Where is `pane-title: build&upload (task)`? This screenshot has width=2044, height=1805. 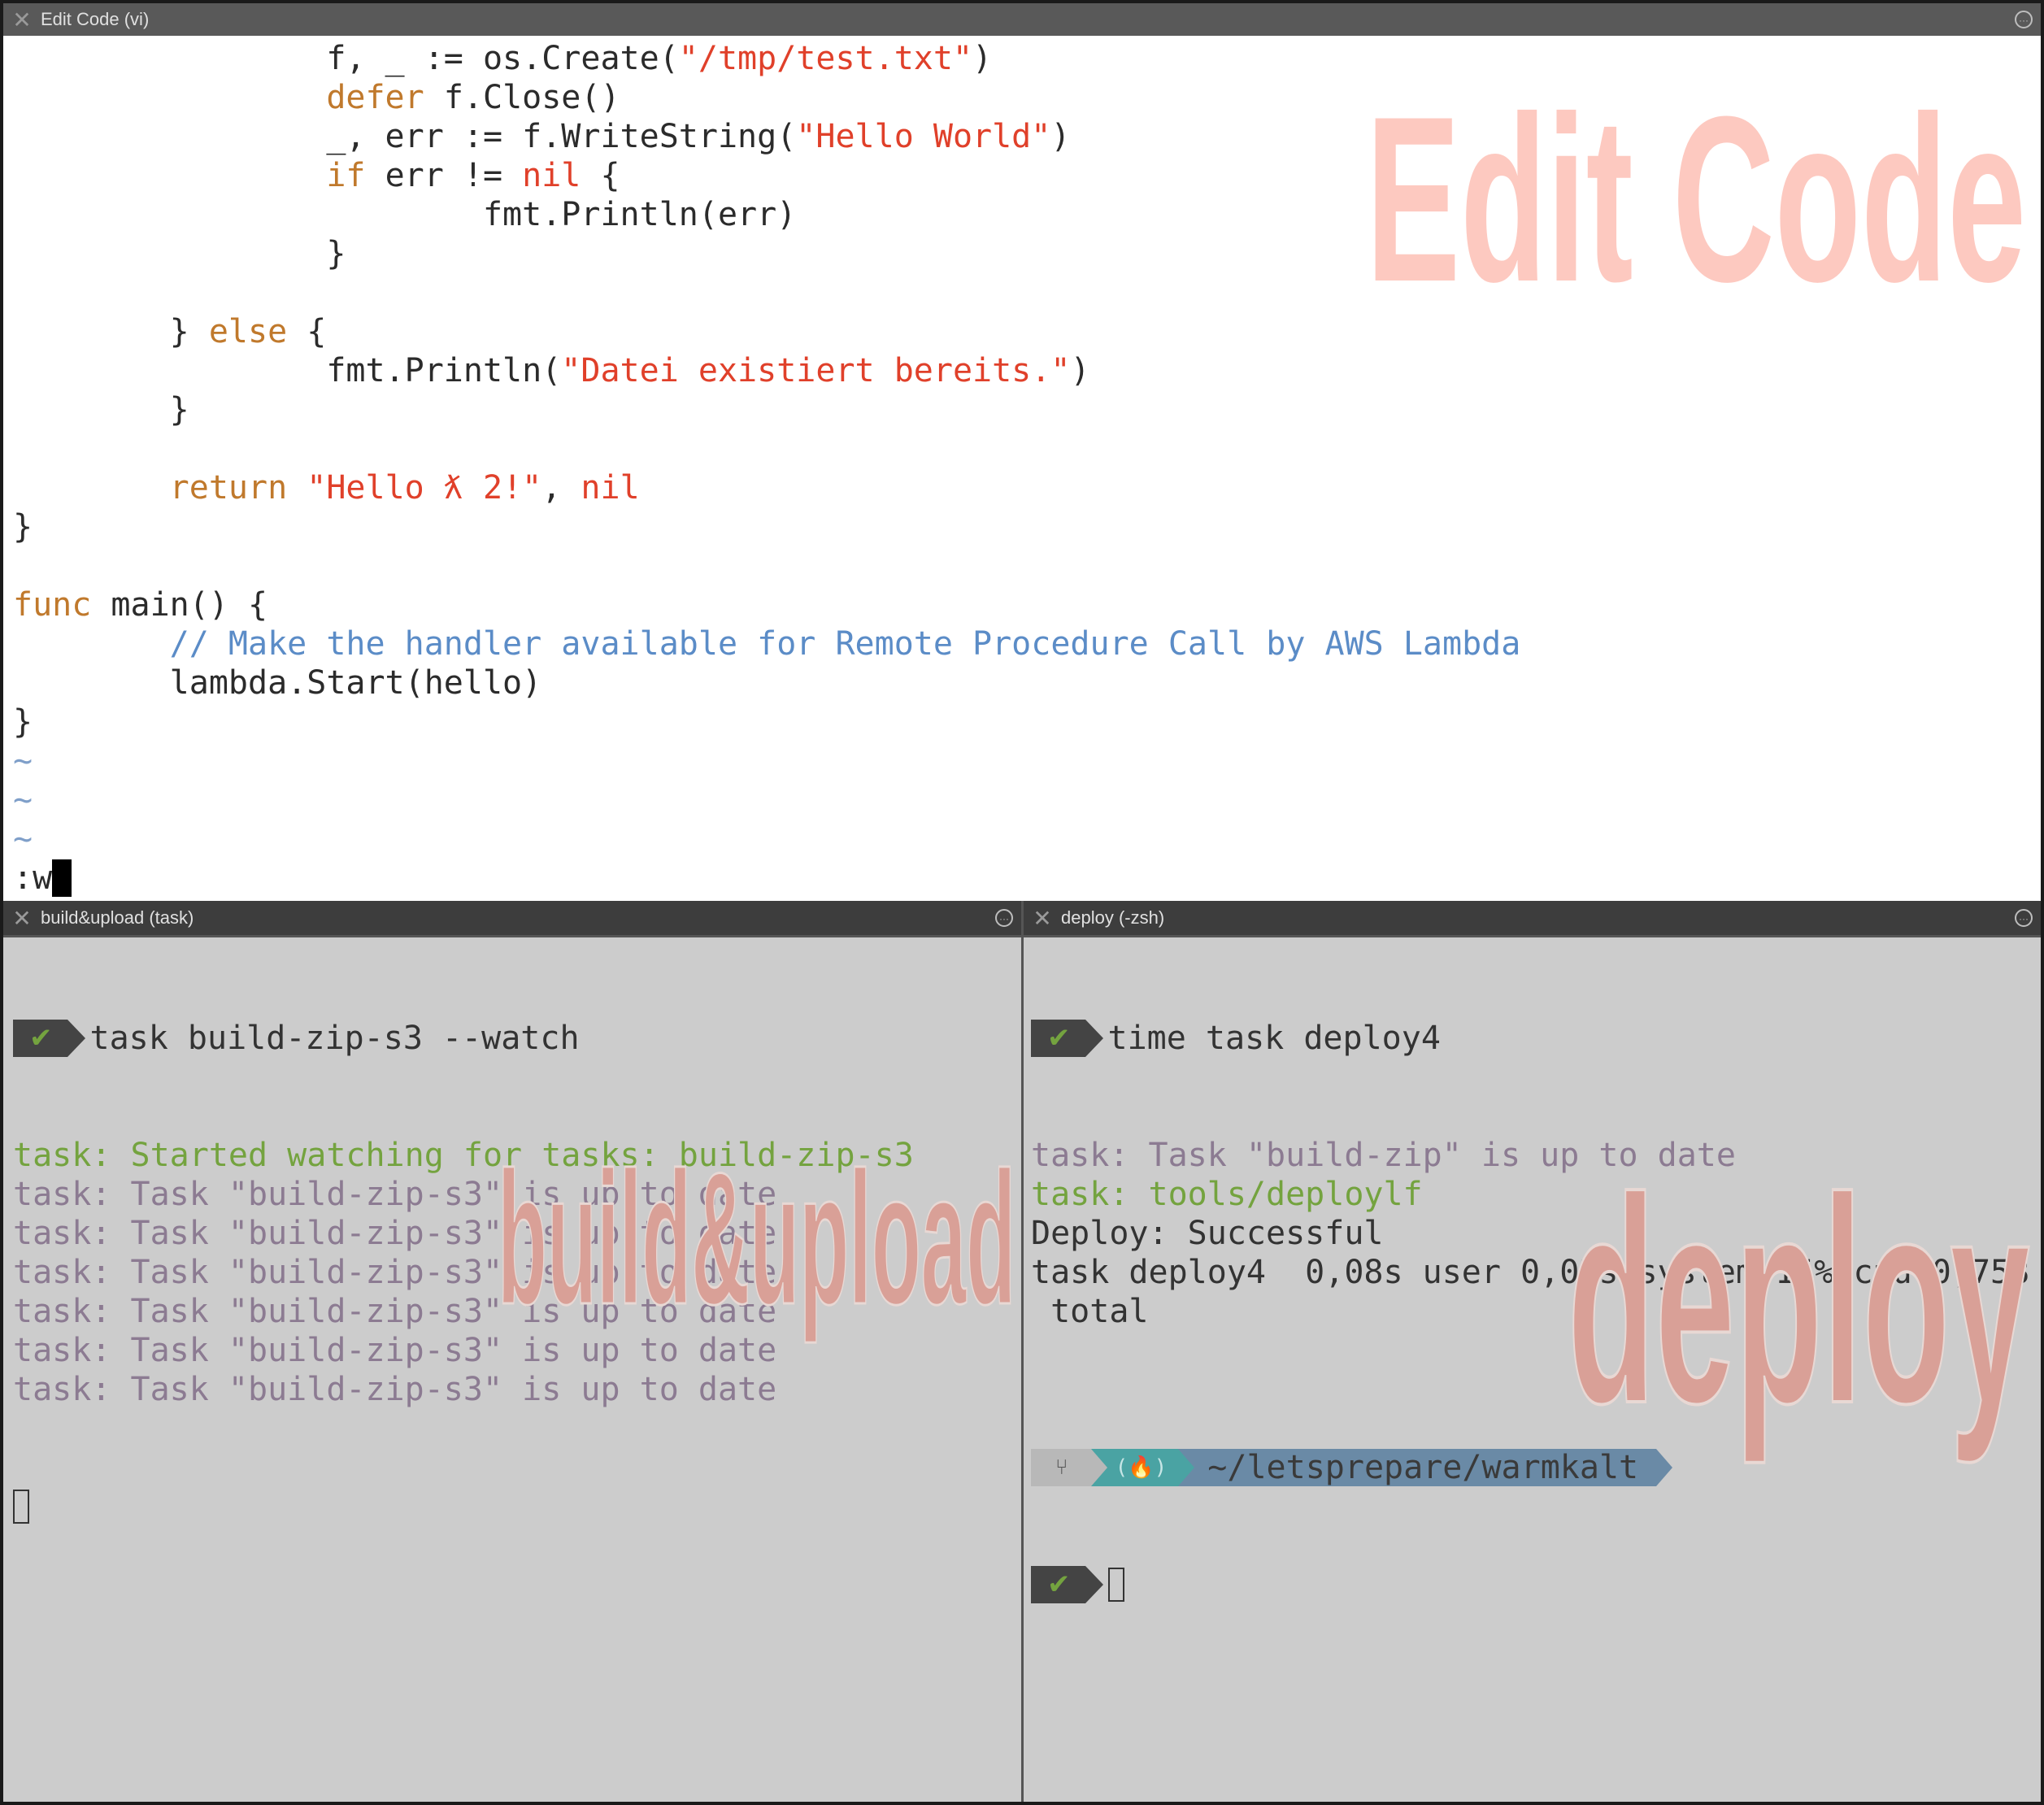 pane-title: build&upload (task) is located at coordinates (117, 918).